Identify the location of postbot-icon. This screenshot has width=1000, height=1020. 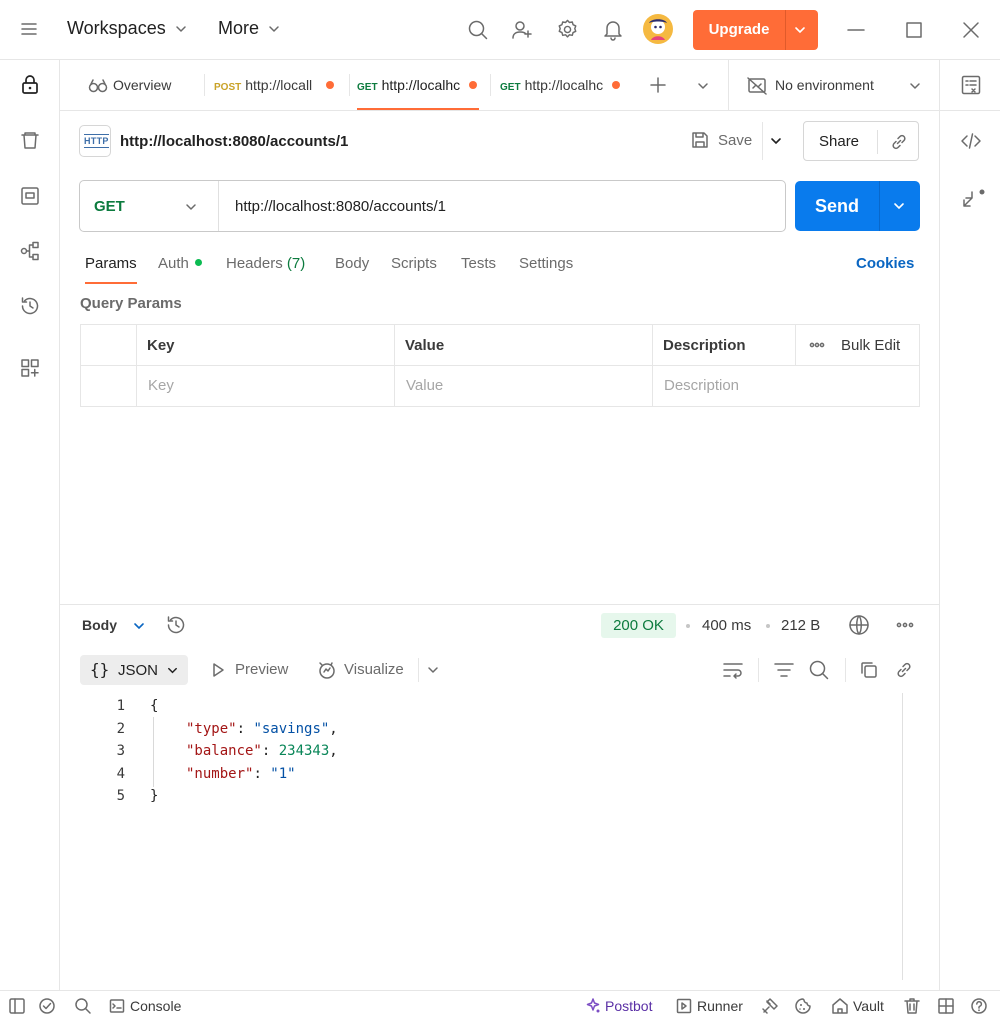
(593, 1006).